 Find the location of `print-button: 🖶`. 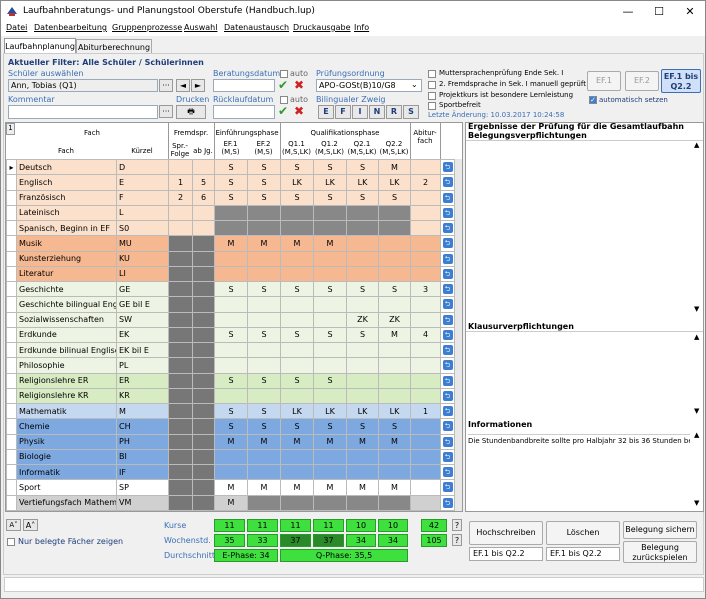

print-button: 🖶 is located at coordinates (191, 112).